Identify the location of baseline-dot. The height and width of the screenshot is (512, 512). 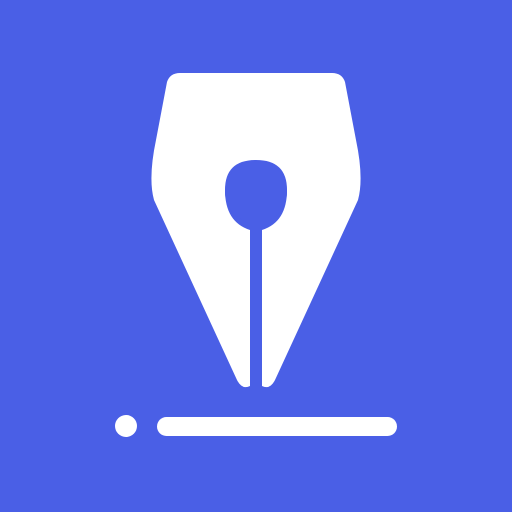
(126, 426).